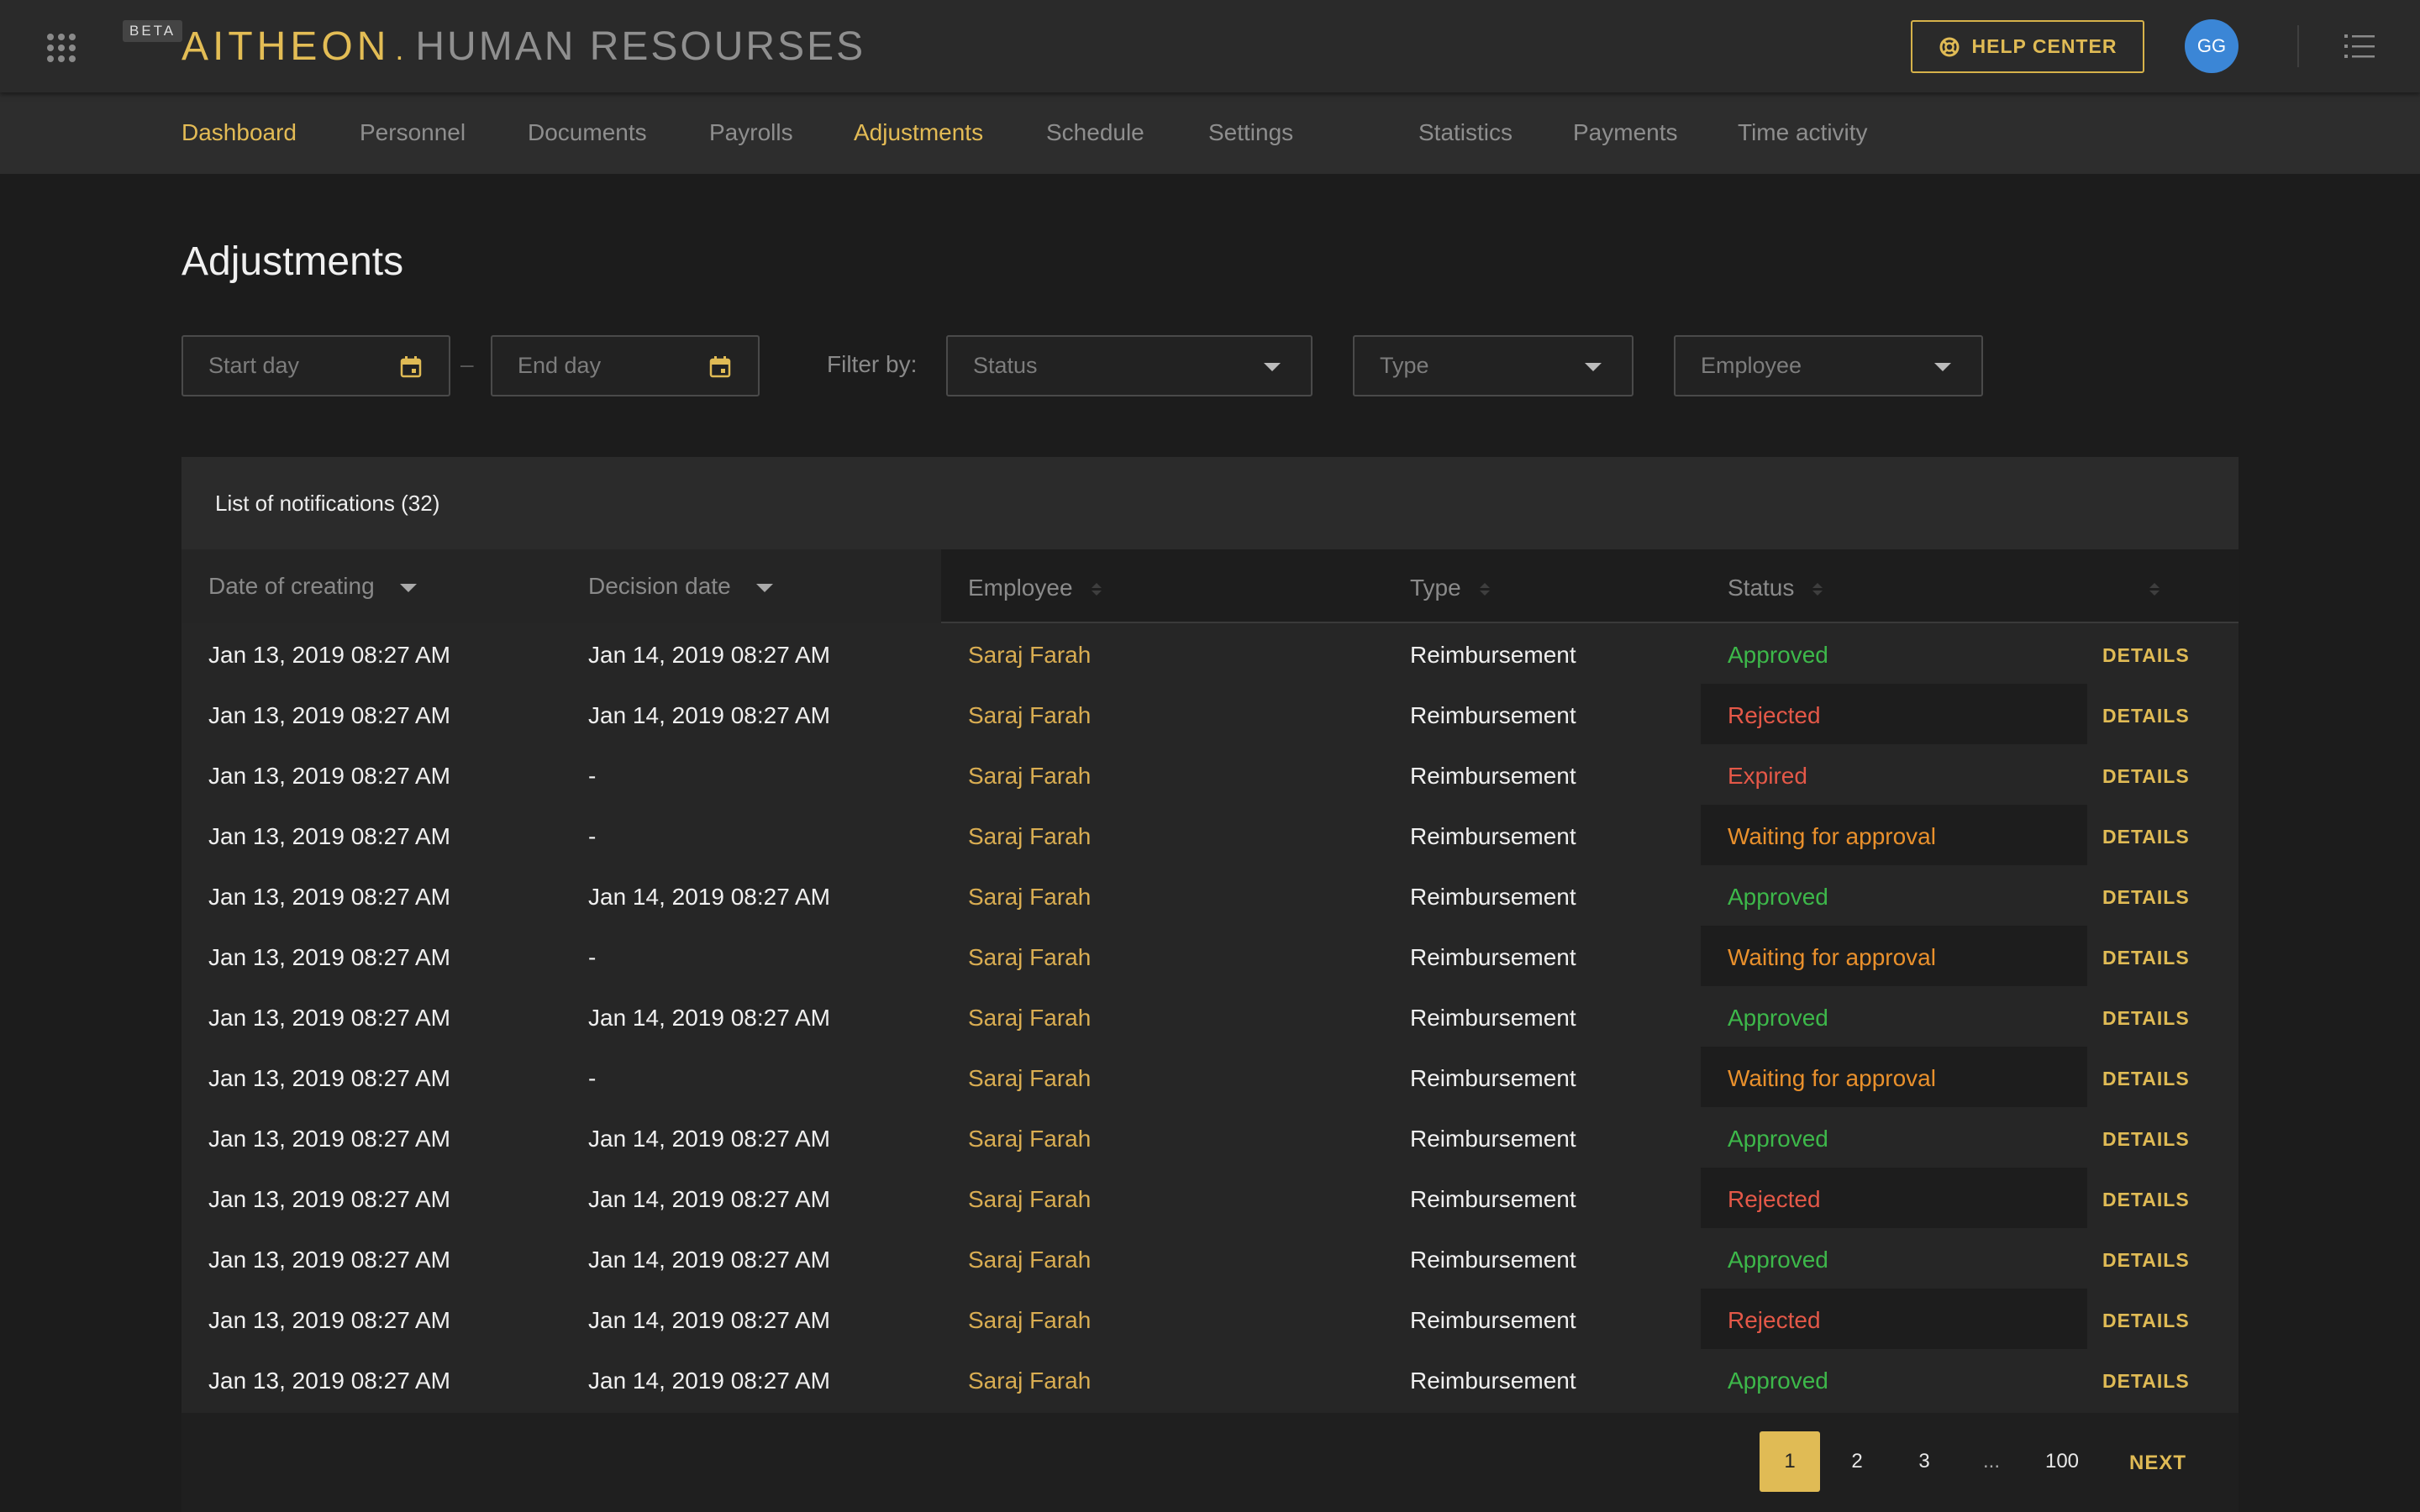 The width and height of the screenshot is (2420, 1512). What do you see at coordinates (2359, 46) in the screenshot?
I see `list-menu-icon` at bounding box center [2359, 46].